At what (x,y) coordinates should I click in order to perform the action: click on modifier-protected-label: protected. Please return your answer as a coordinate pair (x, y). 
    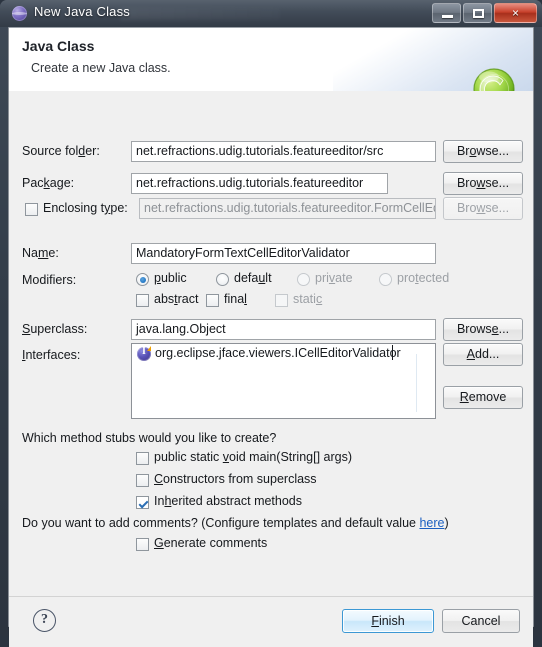
    Looking at the image, I should click on (423, 278).